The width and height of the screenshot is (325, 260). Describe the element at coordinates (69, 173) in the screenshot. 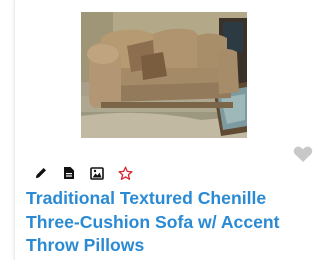

I see `document-icon` at that location.